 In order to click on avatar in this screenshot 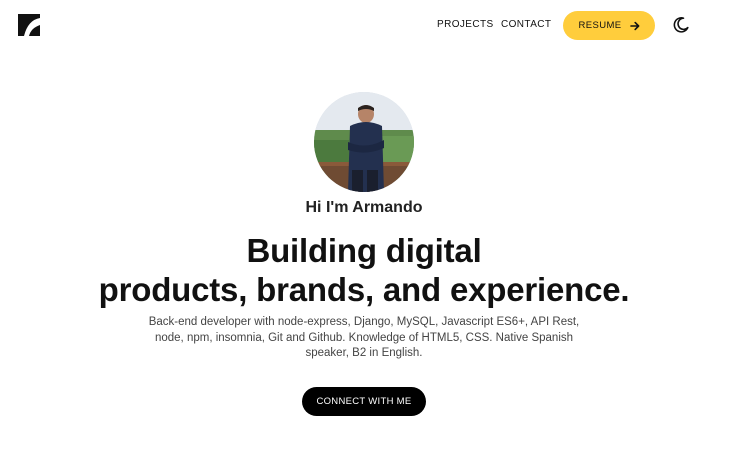, I will do `click(364, 142)`.